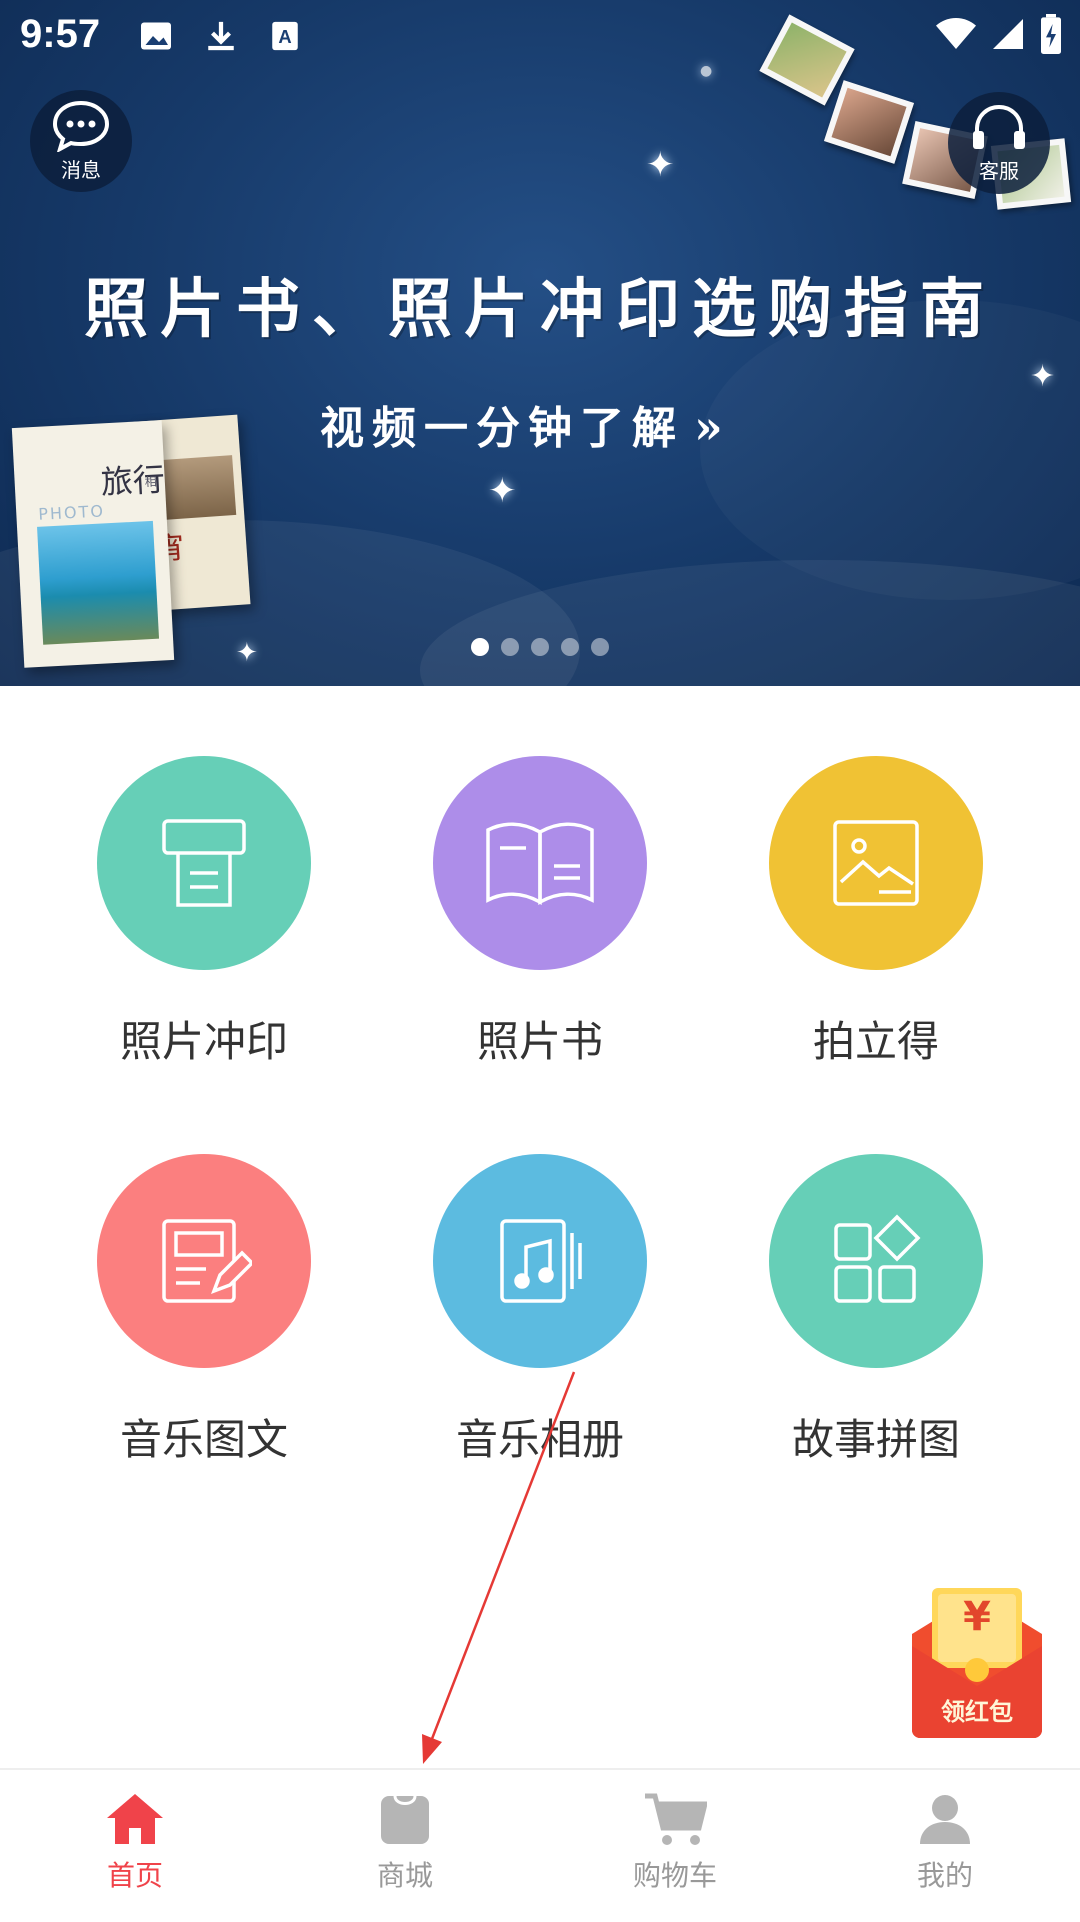 The width and height of the screenshot is (1080, 1922). I want to click on image-notification-icon, so click(156, 36).